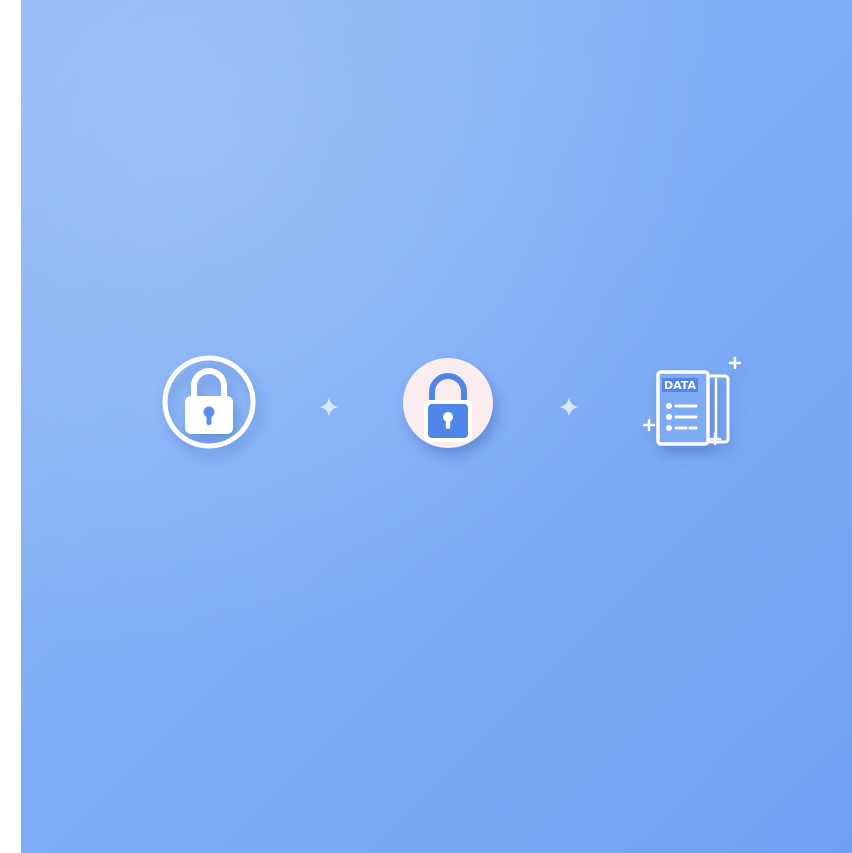 The image size is (852, 853). I want to click on document-header-label: DATA, so click(680, 385).